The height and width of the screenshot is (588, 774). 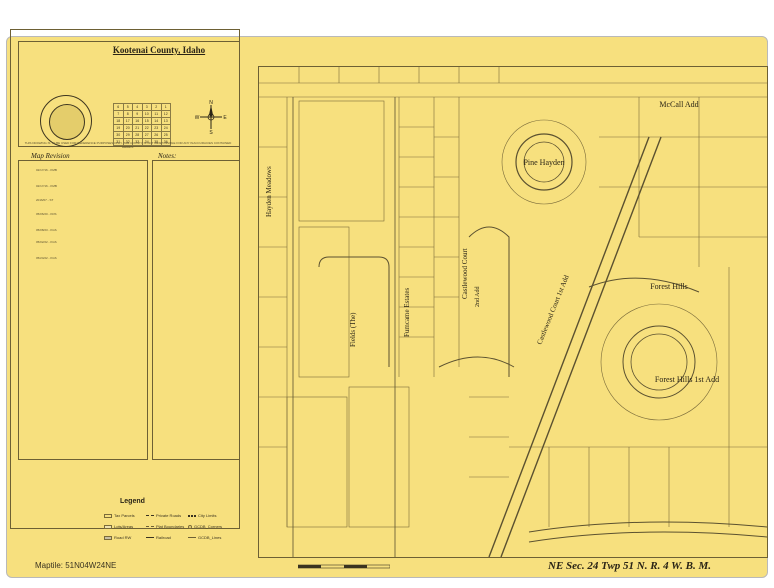 I want to click on fields-road, so click(x=354, y=311).